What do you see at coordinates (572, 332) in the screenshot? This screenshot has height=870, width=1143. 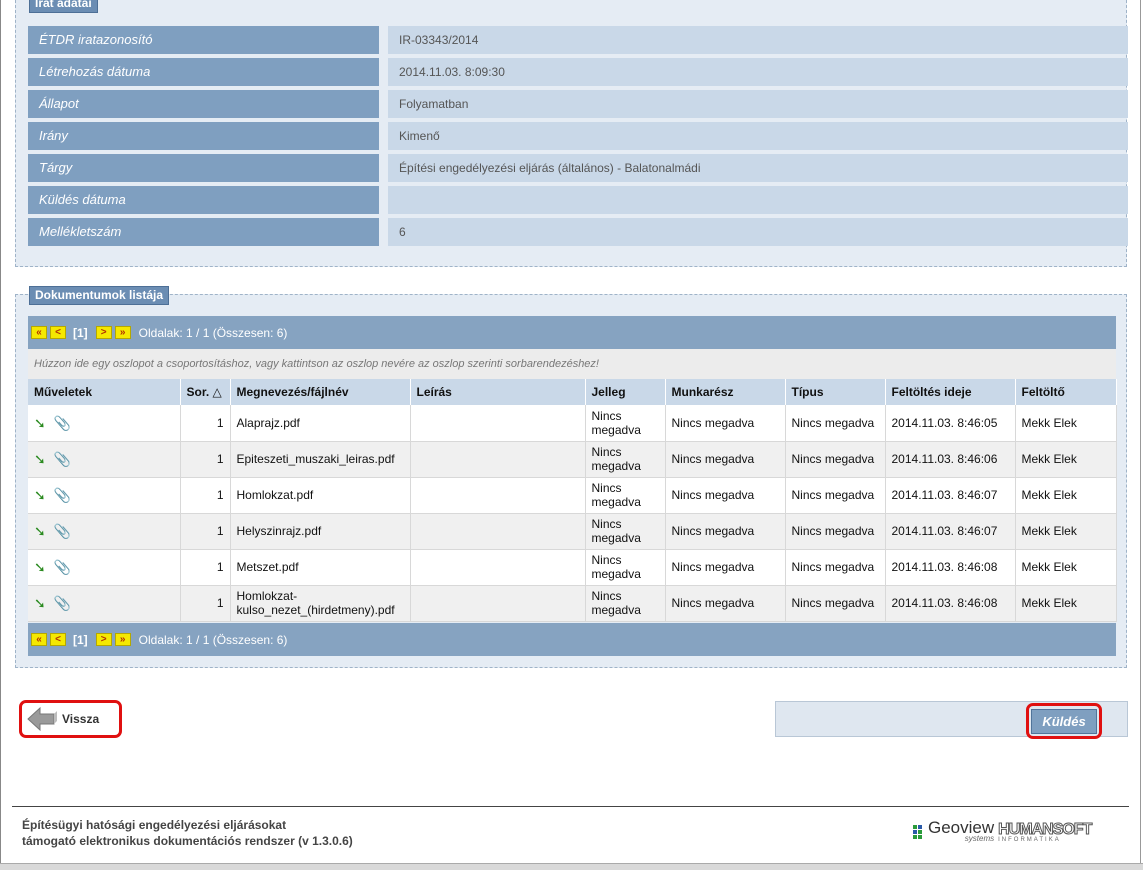 I see `pager-top: « < [1] > » Oldalak: 1 / 1 (Összesen: 6)` at bounding box center [572, 332].